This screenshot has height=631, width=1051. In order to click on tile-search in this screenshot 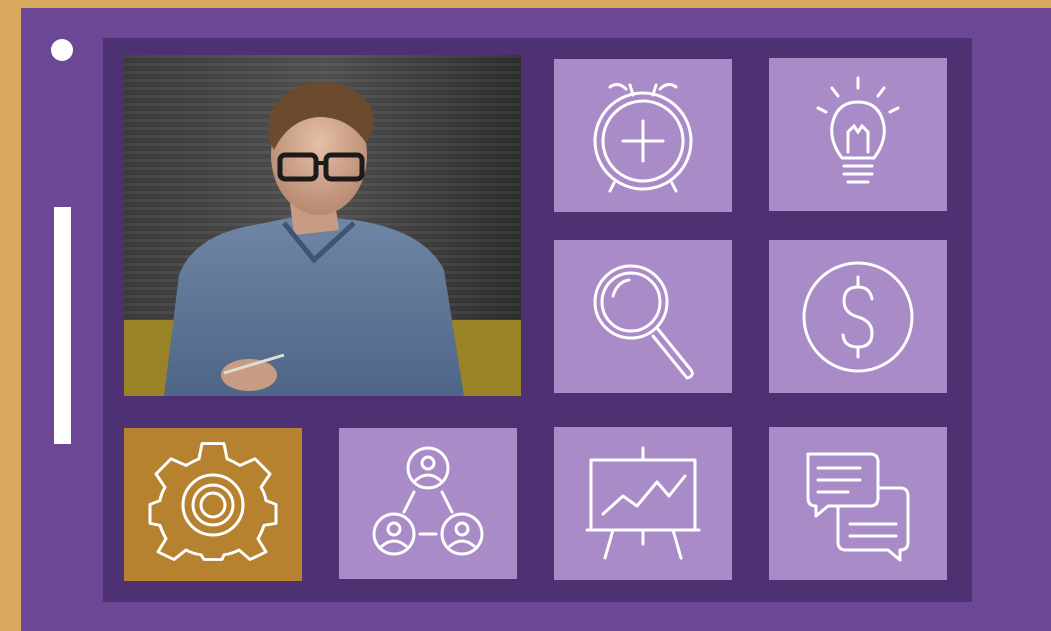, I will do `click(643, 316)`.